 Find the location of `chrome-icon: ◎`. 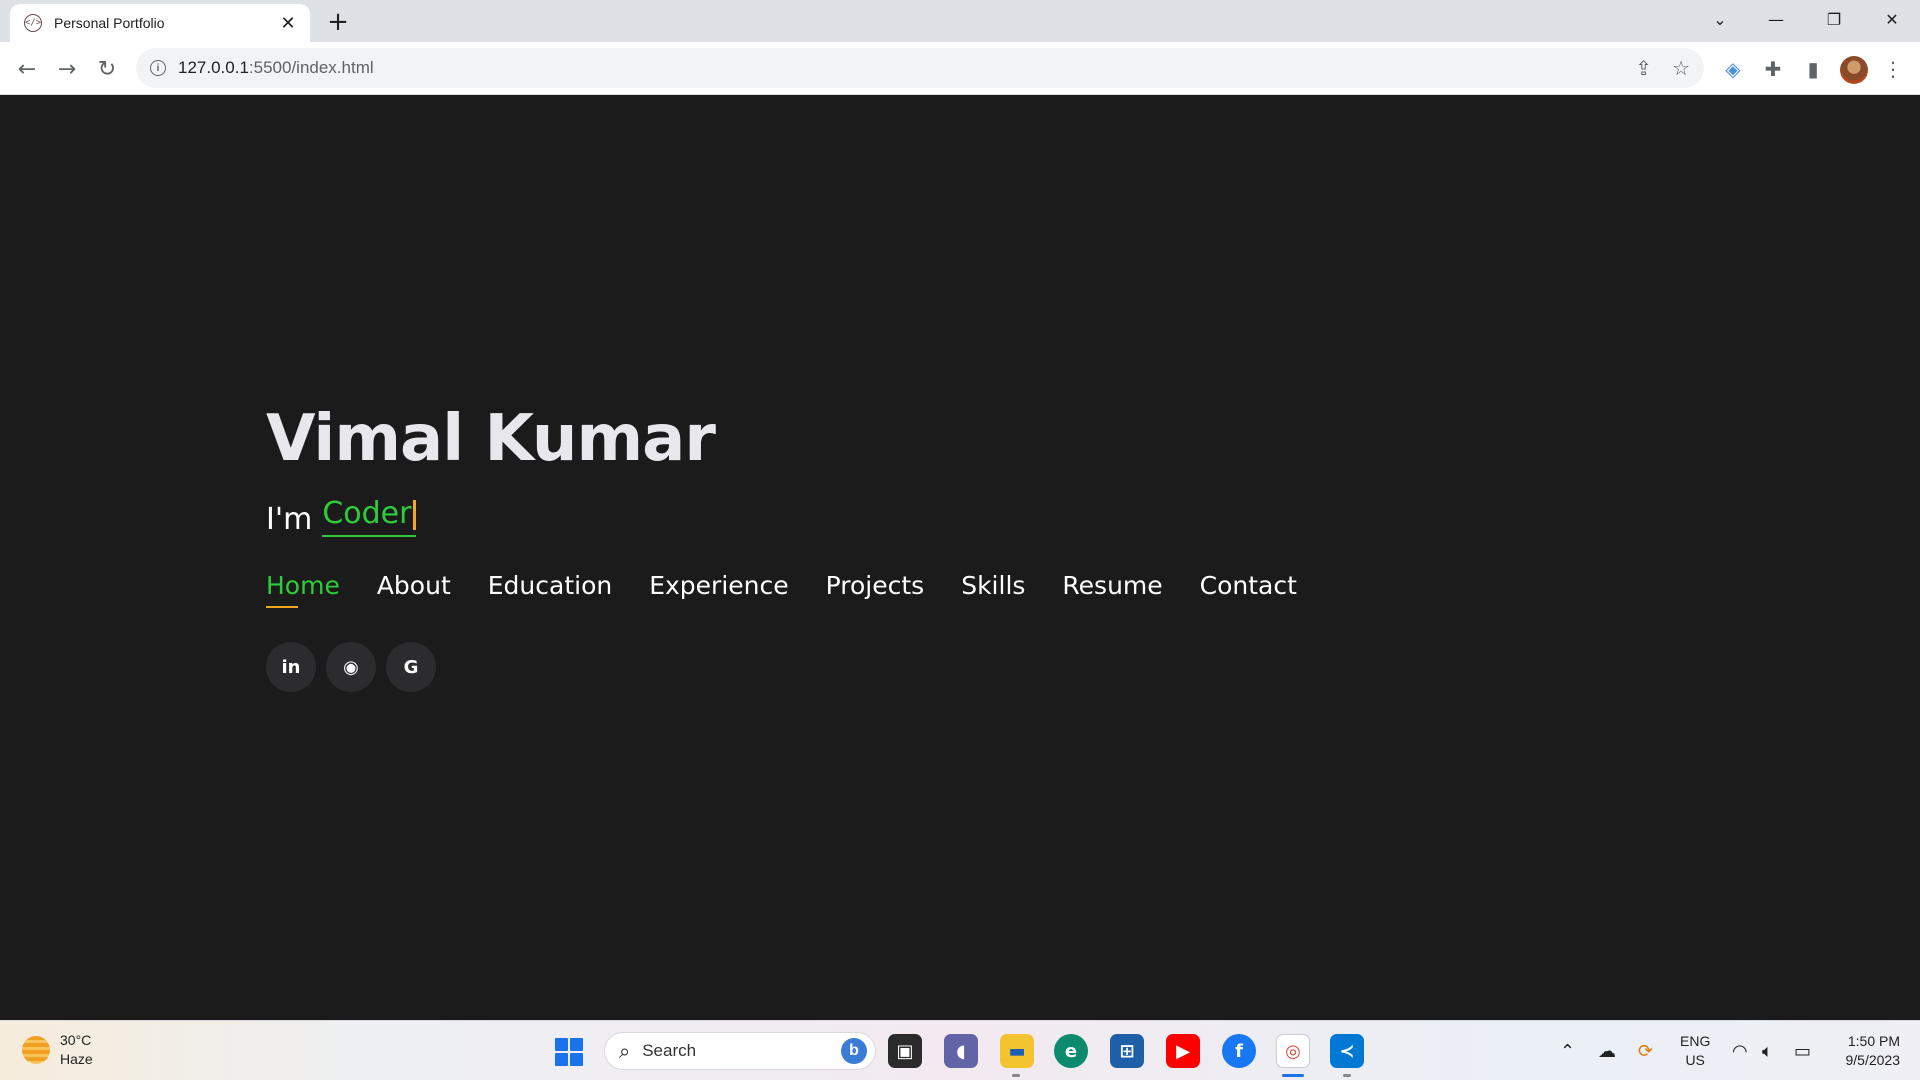

chrome-icon: ◎ is located at coordinates (1293, 1051).